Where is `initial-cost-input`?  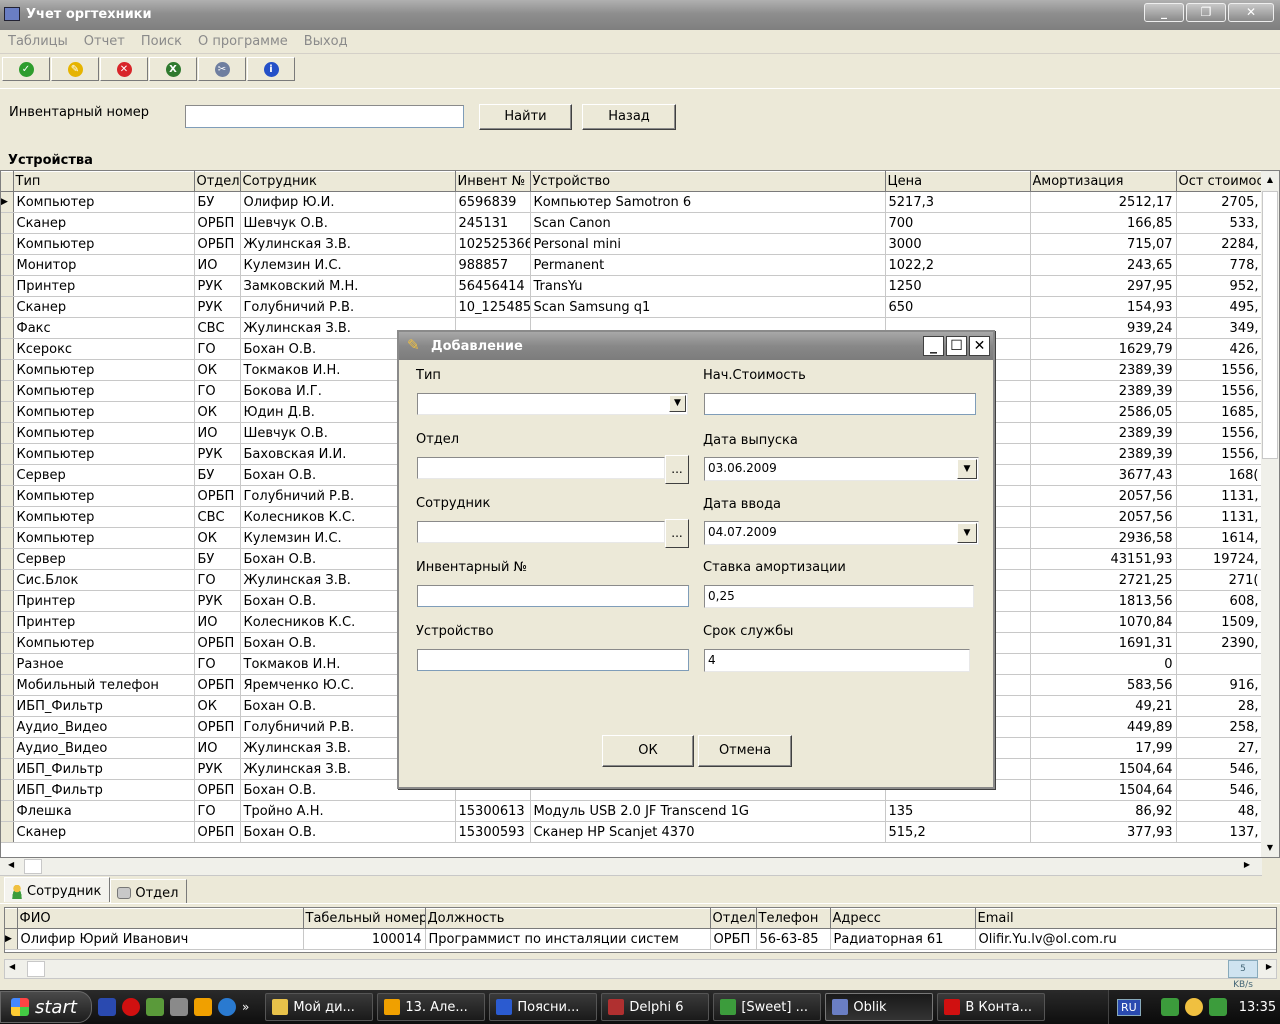
initial-cost-input is located at coordinates (840, 404).